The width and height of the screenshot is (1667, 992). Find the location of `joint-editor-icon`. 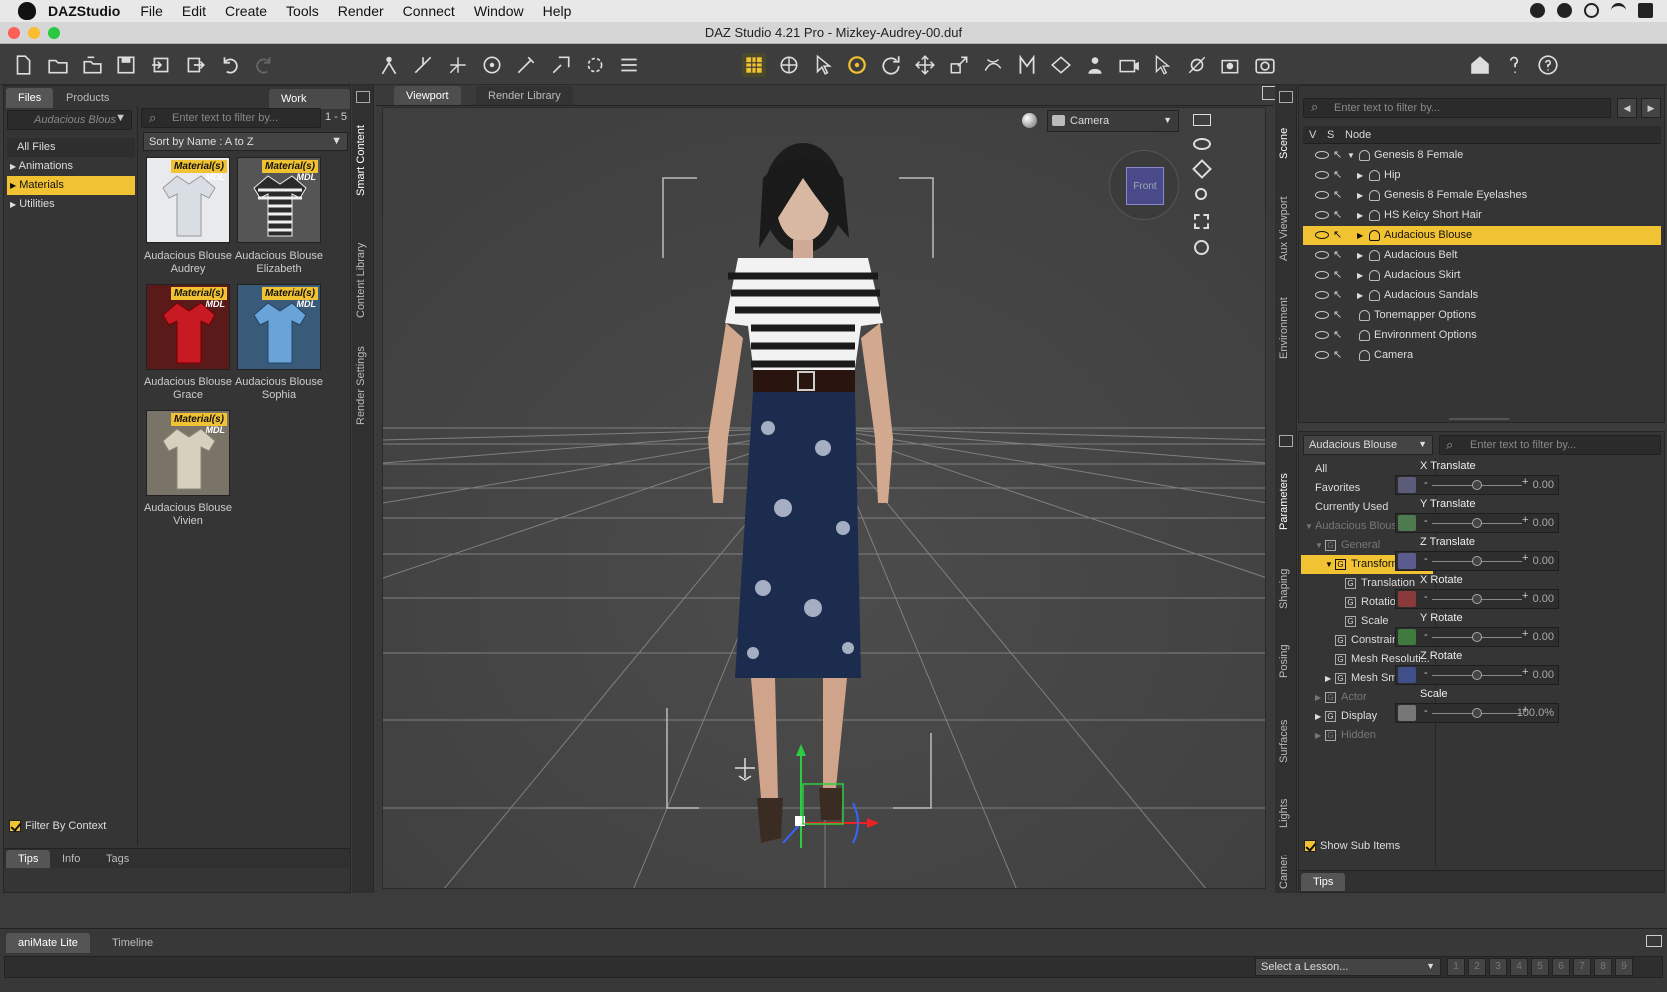

joint-editor-icon is located at coordinates (423, 65).